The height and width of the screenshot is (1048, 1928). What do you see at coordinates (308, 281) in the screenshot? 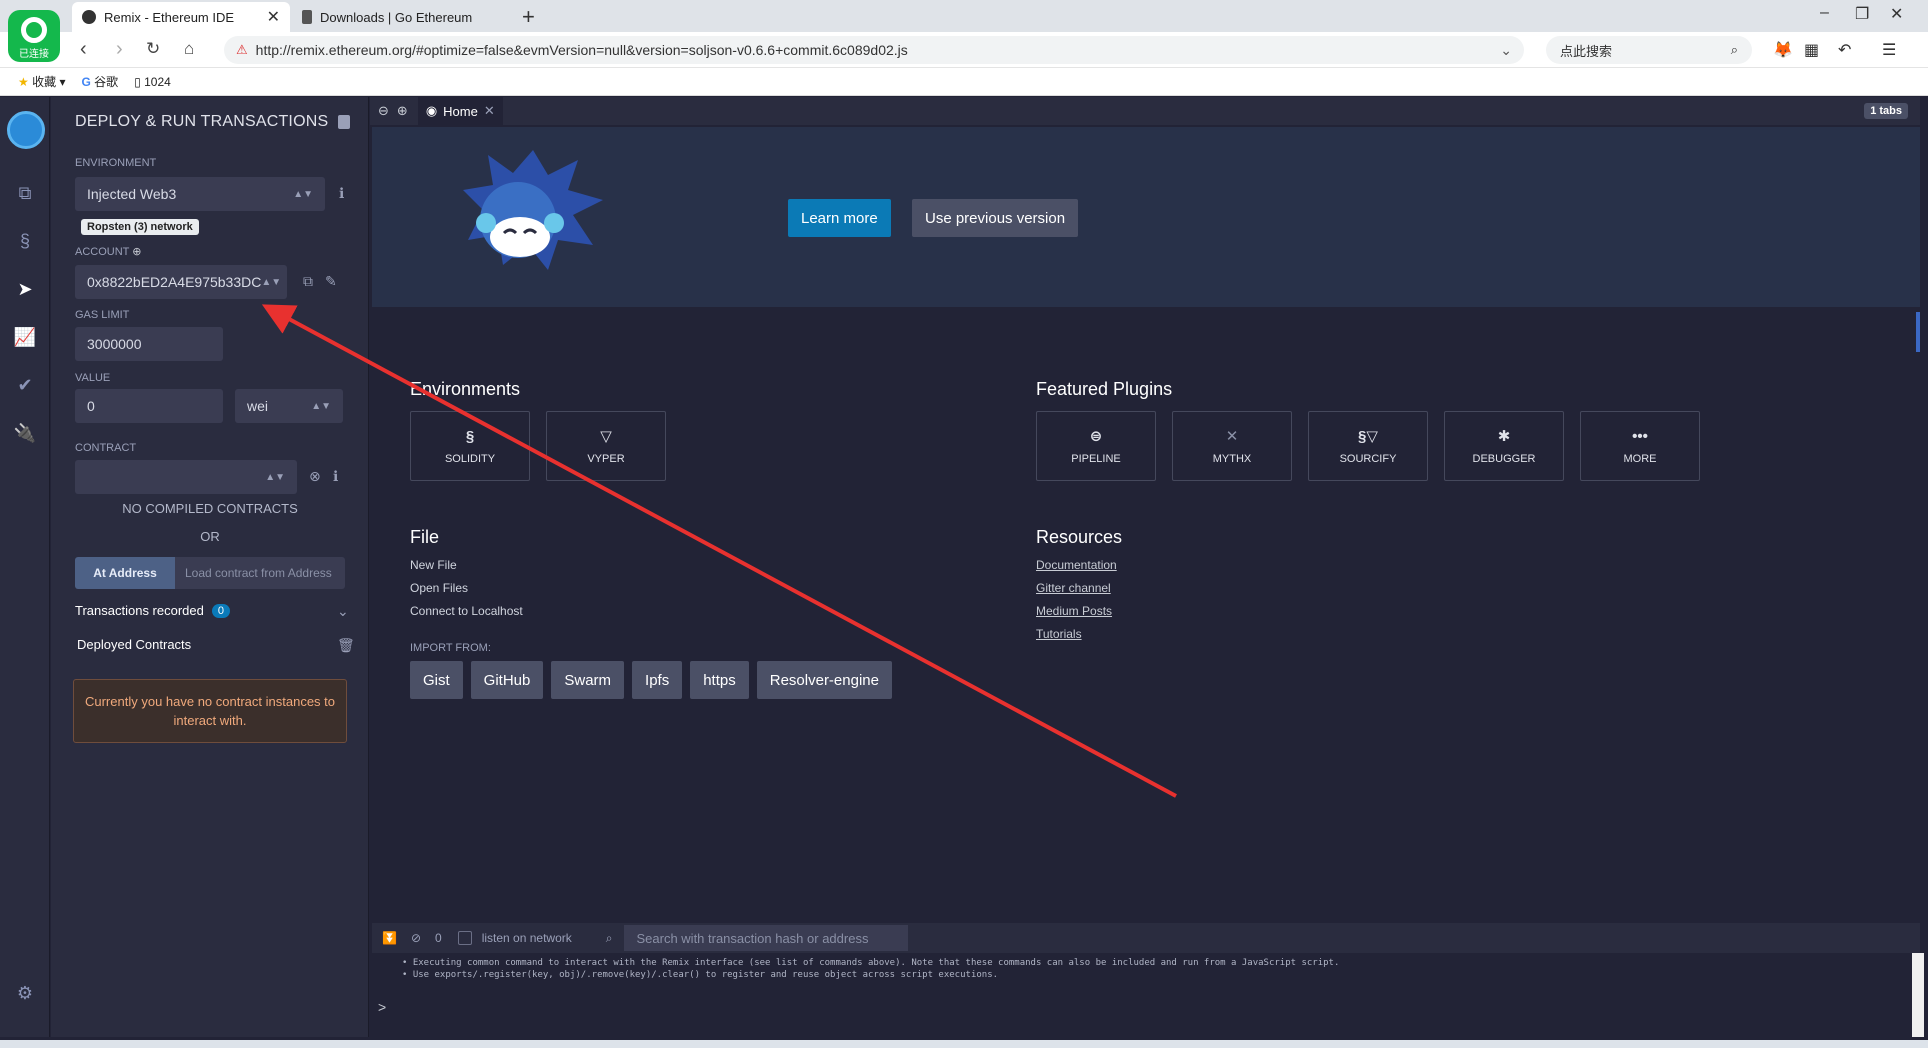
I see `copy-icon: ⧉` at bounding box center [308, 281].